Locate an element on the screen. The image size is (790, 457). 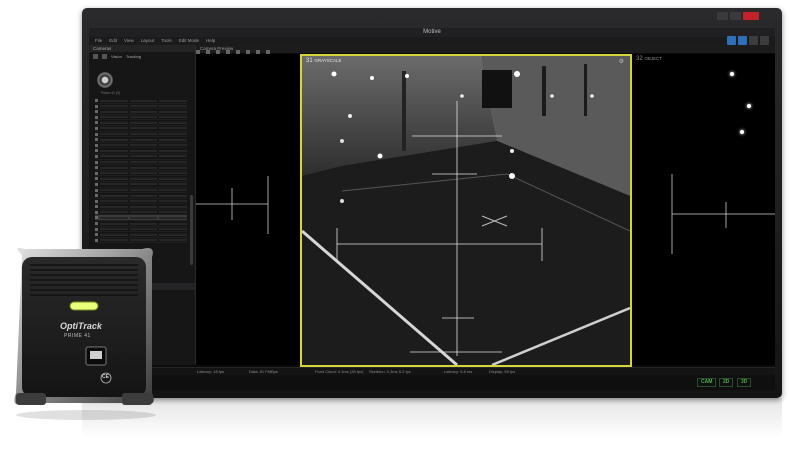
grid-icon is located at coordinates (95, 56).